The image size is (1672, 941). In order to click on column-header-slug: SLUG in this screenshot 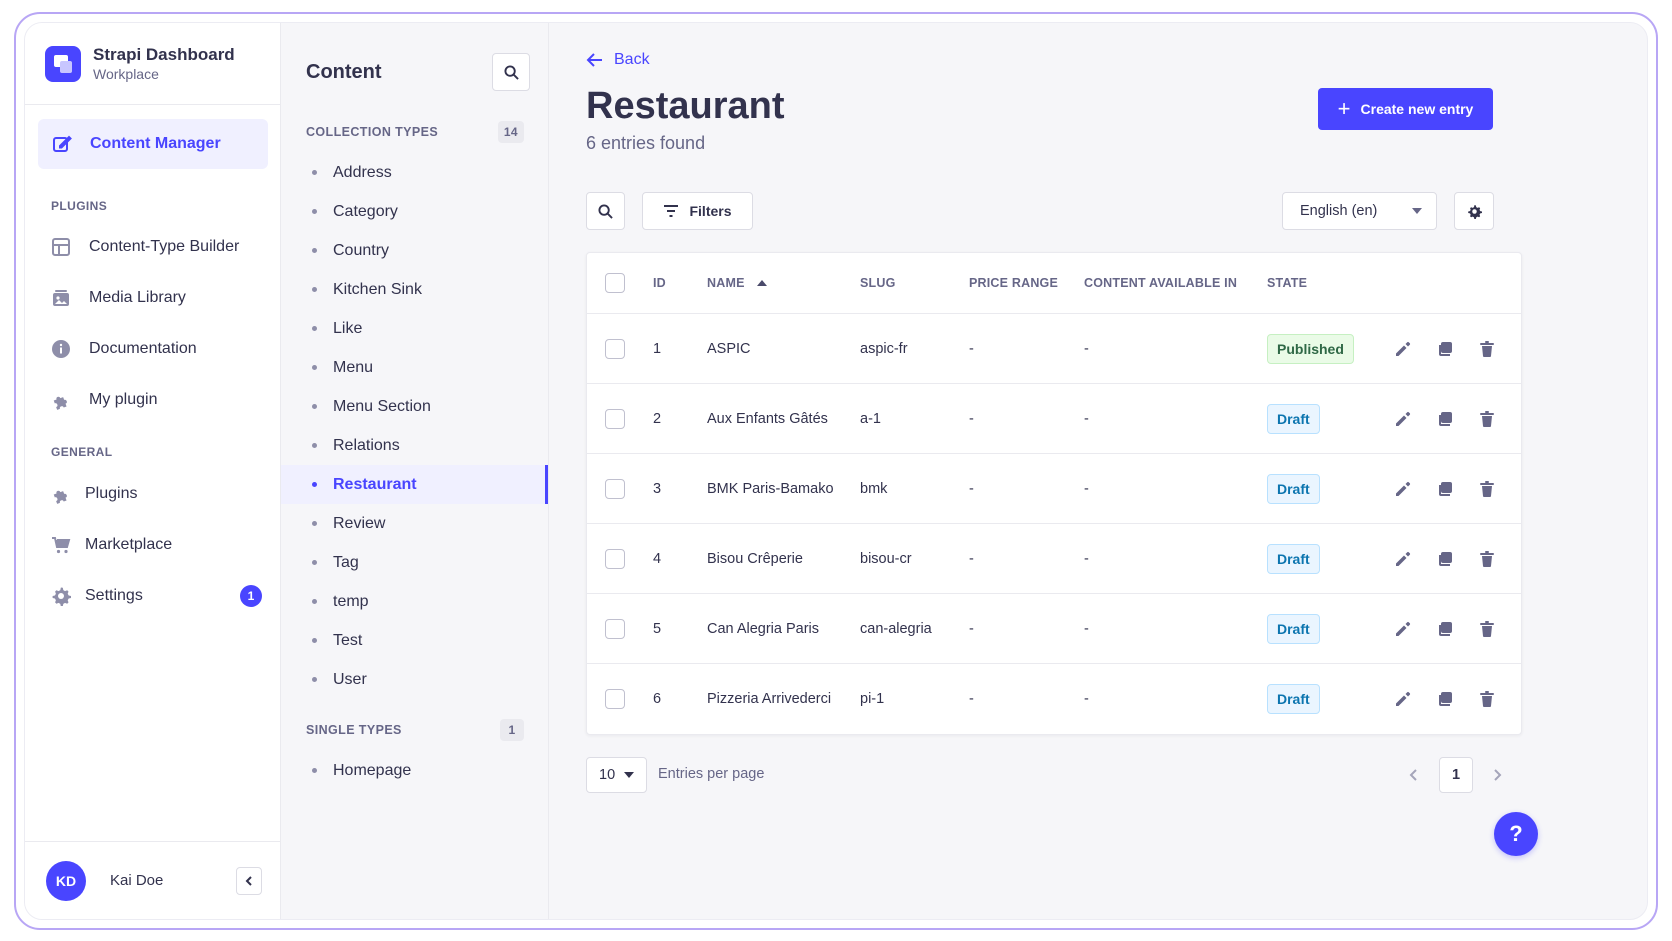, I will do `click(878, 283)`.